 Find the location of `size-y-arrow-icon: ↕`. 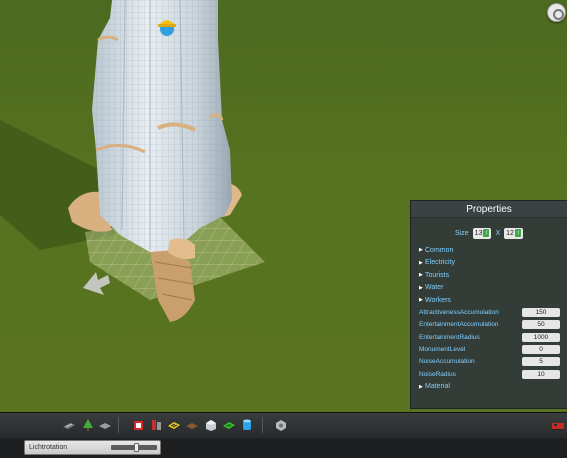

size-y-arrow-icon: ↕ is located at coordinates (517, 233).